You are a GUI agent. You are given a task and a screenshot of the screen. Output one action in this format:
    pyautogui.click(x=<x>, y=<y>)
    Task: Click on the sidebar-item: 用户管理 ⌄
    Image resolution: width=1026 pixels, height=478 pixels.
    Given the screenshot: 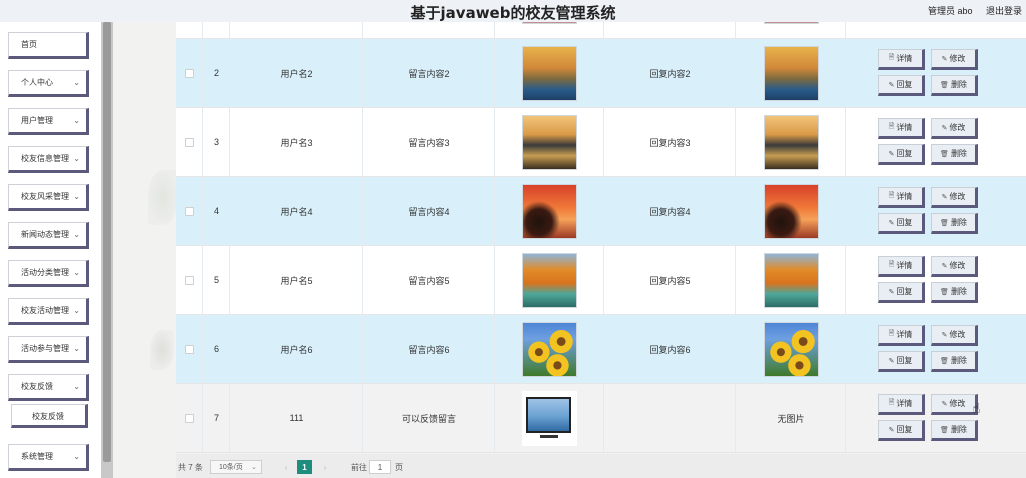 What is the action you would take?
    pyautogui.click(x=48, y=121)
    